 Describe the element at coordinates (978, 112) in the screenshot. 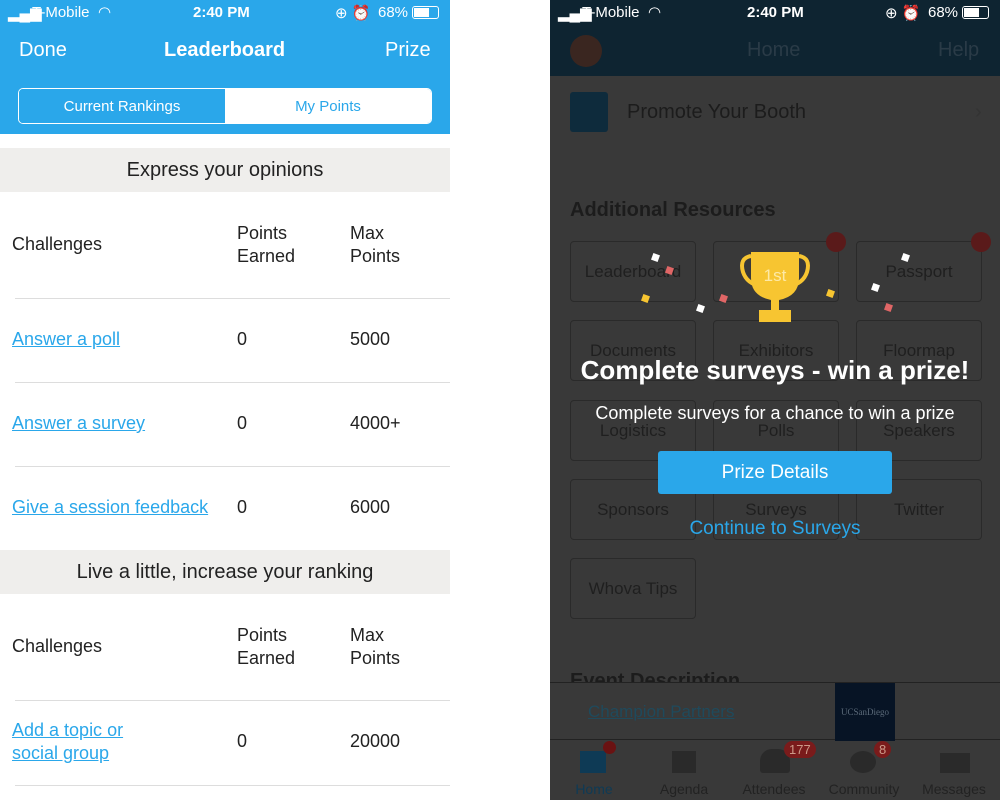

I see `chevron-right-icon: ›` at that location.